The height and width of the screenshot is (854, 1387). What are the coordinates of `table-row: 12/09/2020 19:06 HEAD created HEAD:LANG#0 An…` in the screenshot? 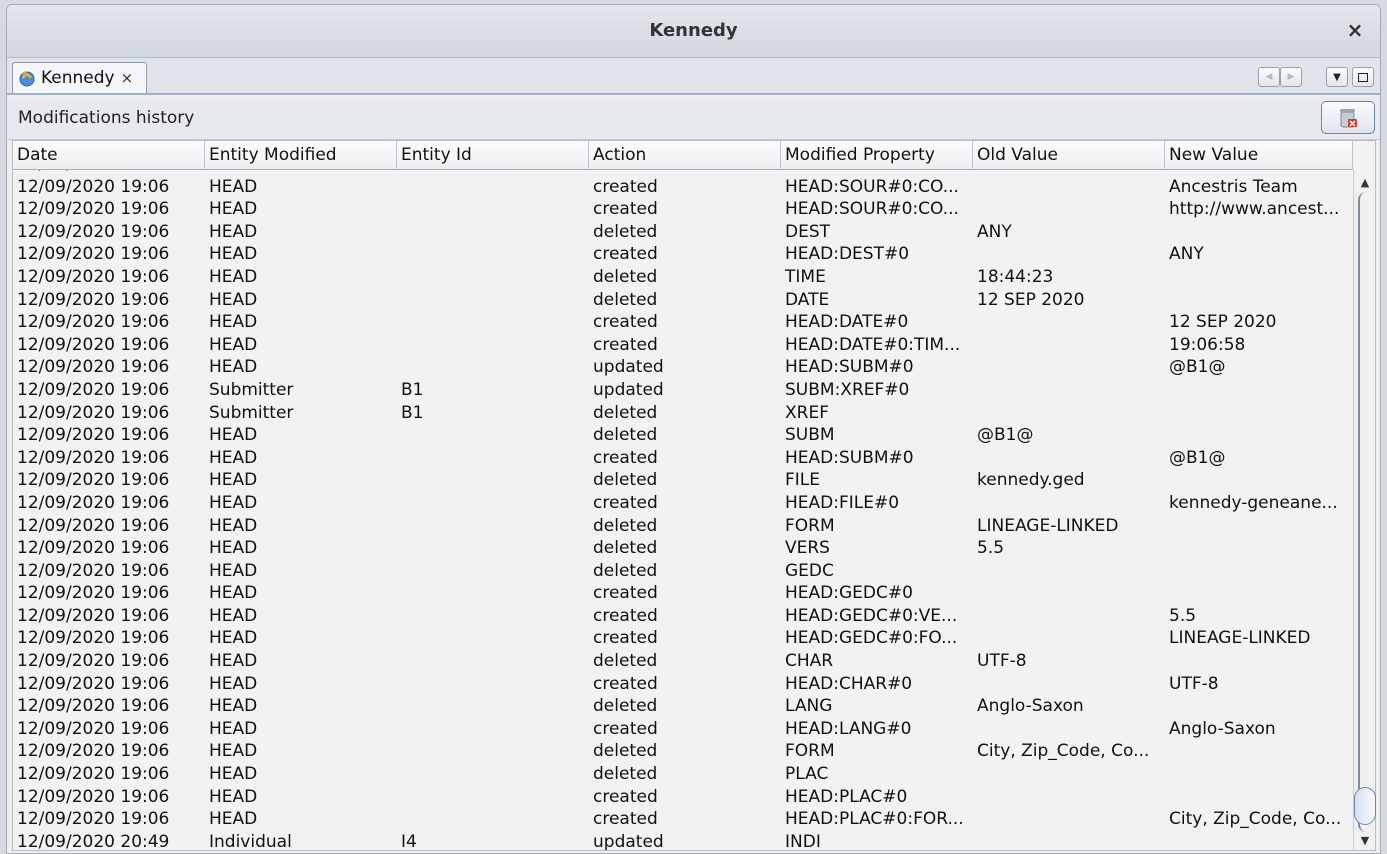 It's located at (683, 729).